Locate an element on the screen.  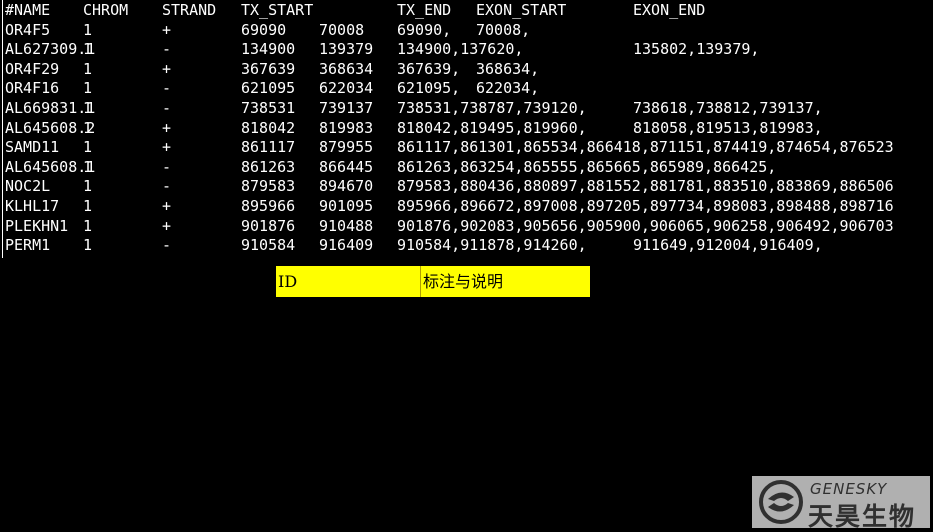
table-cell: 879583 is located at coordinates (268, 186).